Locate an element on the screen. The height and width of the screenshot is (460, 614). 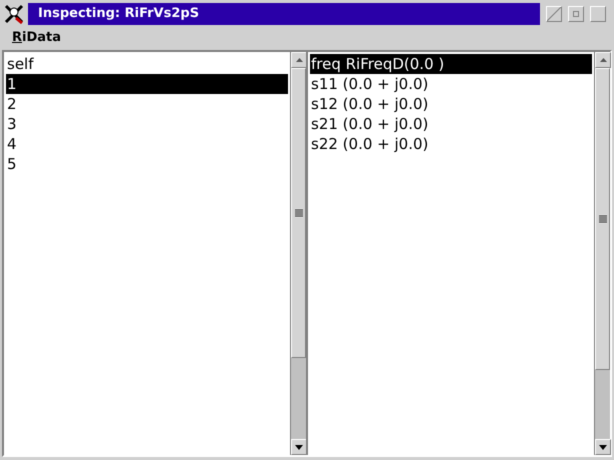
small-square-icon is located at coordinates (576, 14).